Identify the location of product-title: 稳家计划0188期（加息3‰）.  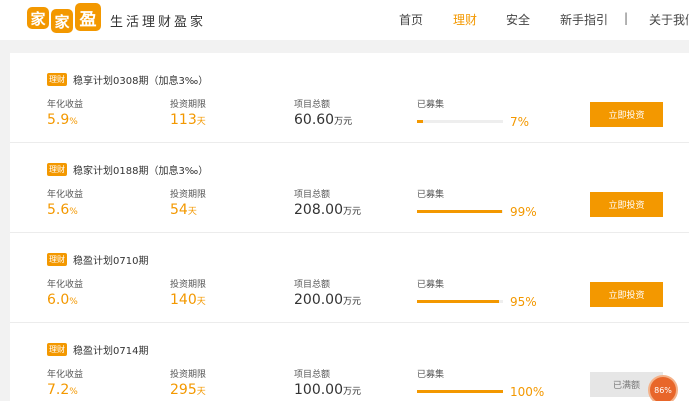
(140, 169).